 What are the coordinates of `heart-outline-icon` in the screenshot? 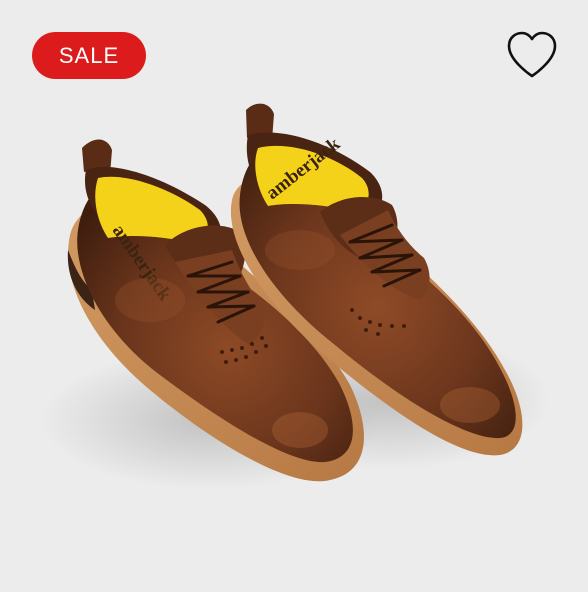 It's located at (532, 54).